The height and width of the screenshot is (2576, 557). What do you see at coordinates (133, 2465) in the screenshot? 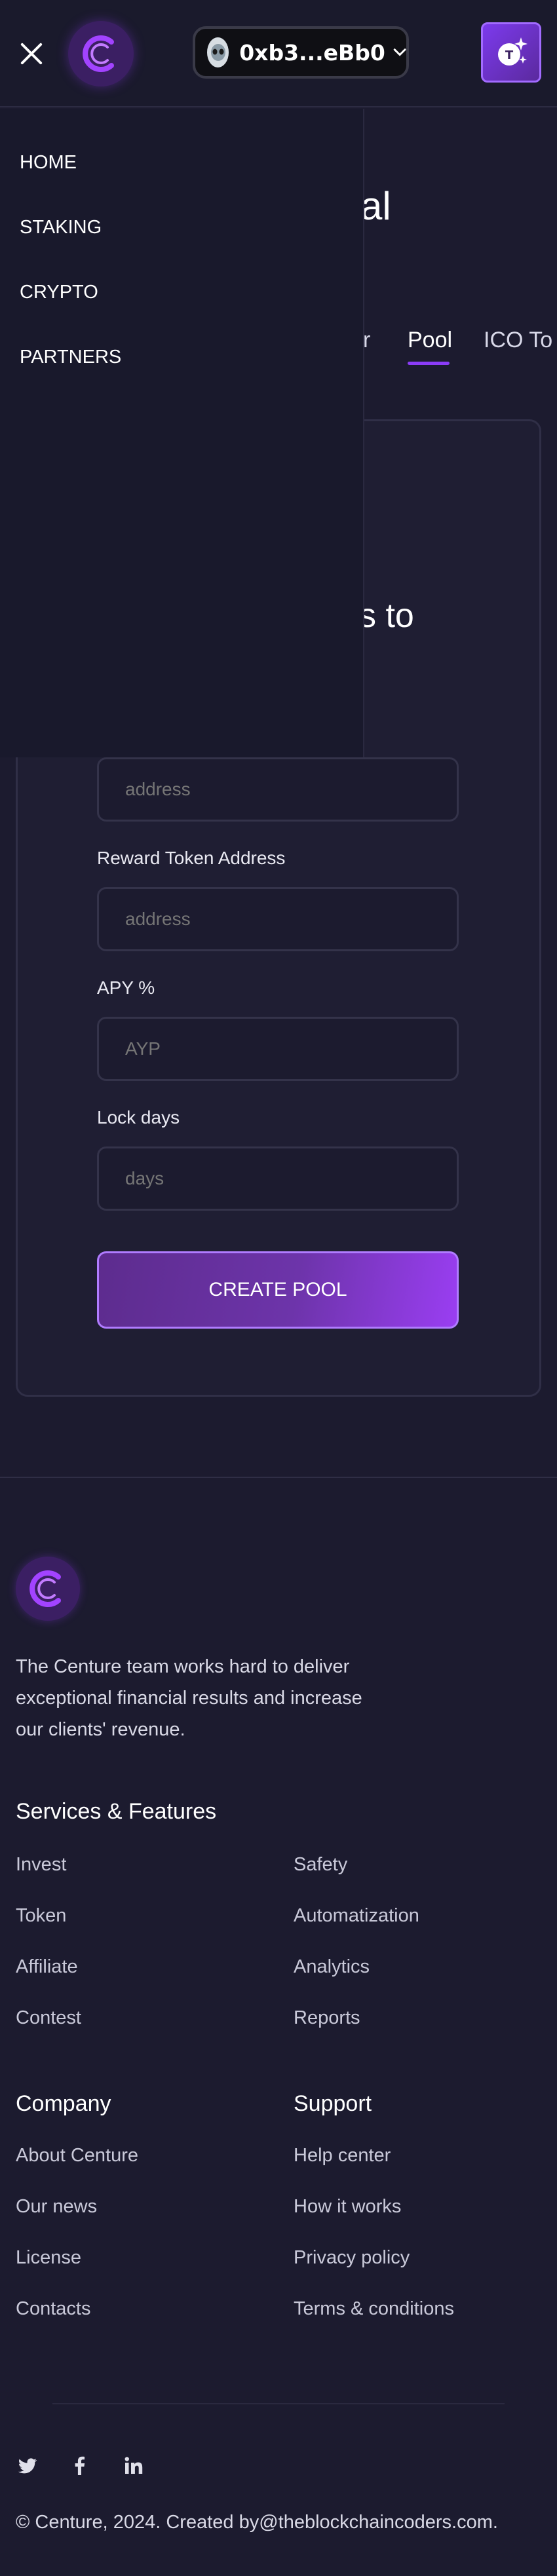
I see `linkedin-icon` at bounding box center [133, 2465].